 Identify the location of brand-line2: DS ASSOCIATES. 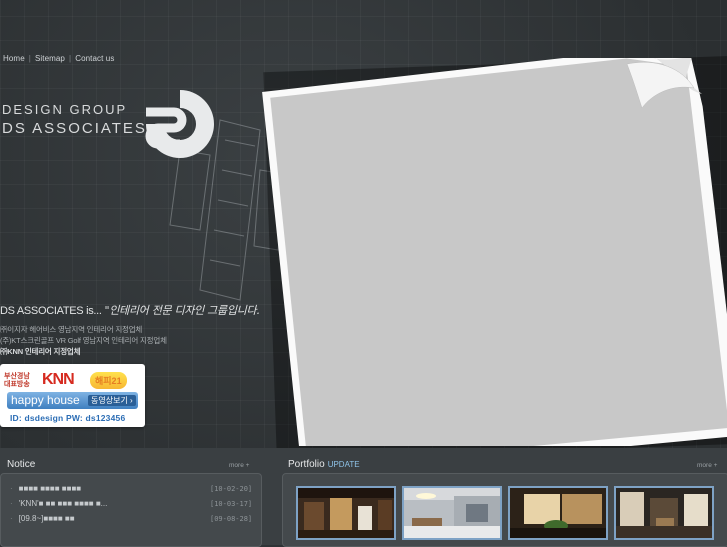
(74, 128).